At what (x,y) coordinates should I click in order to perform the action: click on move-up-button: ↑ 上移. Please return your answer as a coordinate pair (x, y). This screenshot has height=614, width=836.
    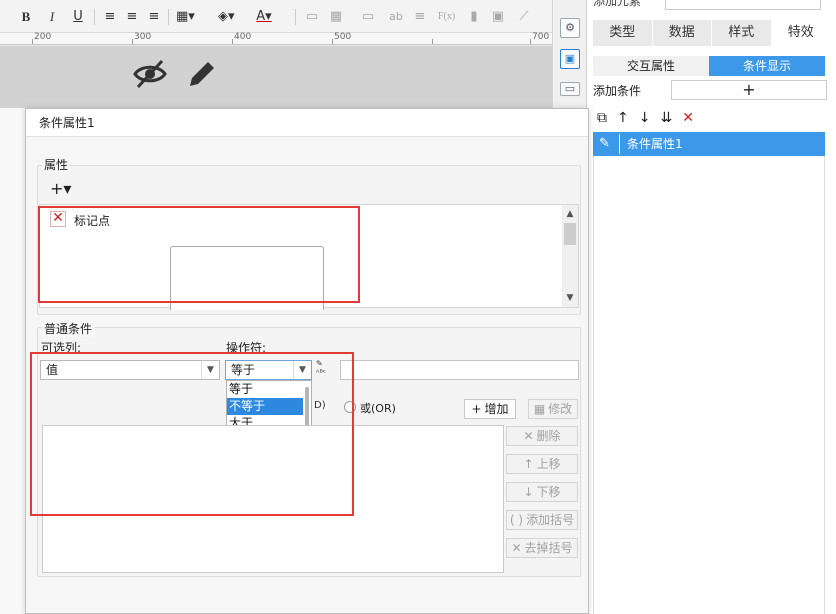
    Looking at the image, I should click on (542, 464).